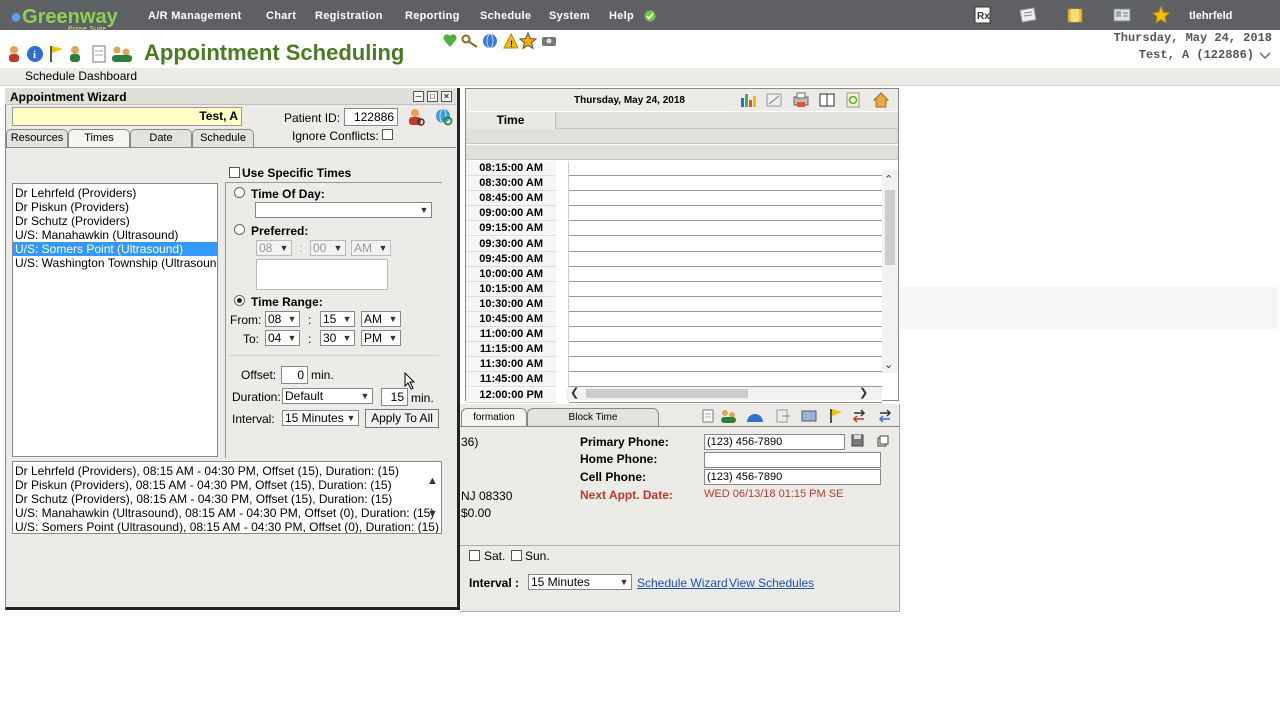  Describe the element at coordinates (888, 179) in the screenshot. I see `scroll-up-icon: ⌃` at that location.